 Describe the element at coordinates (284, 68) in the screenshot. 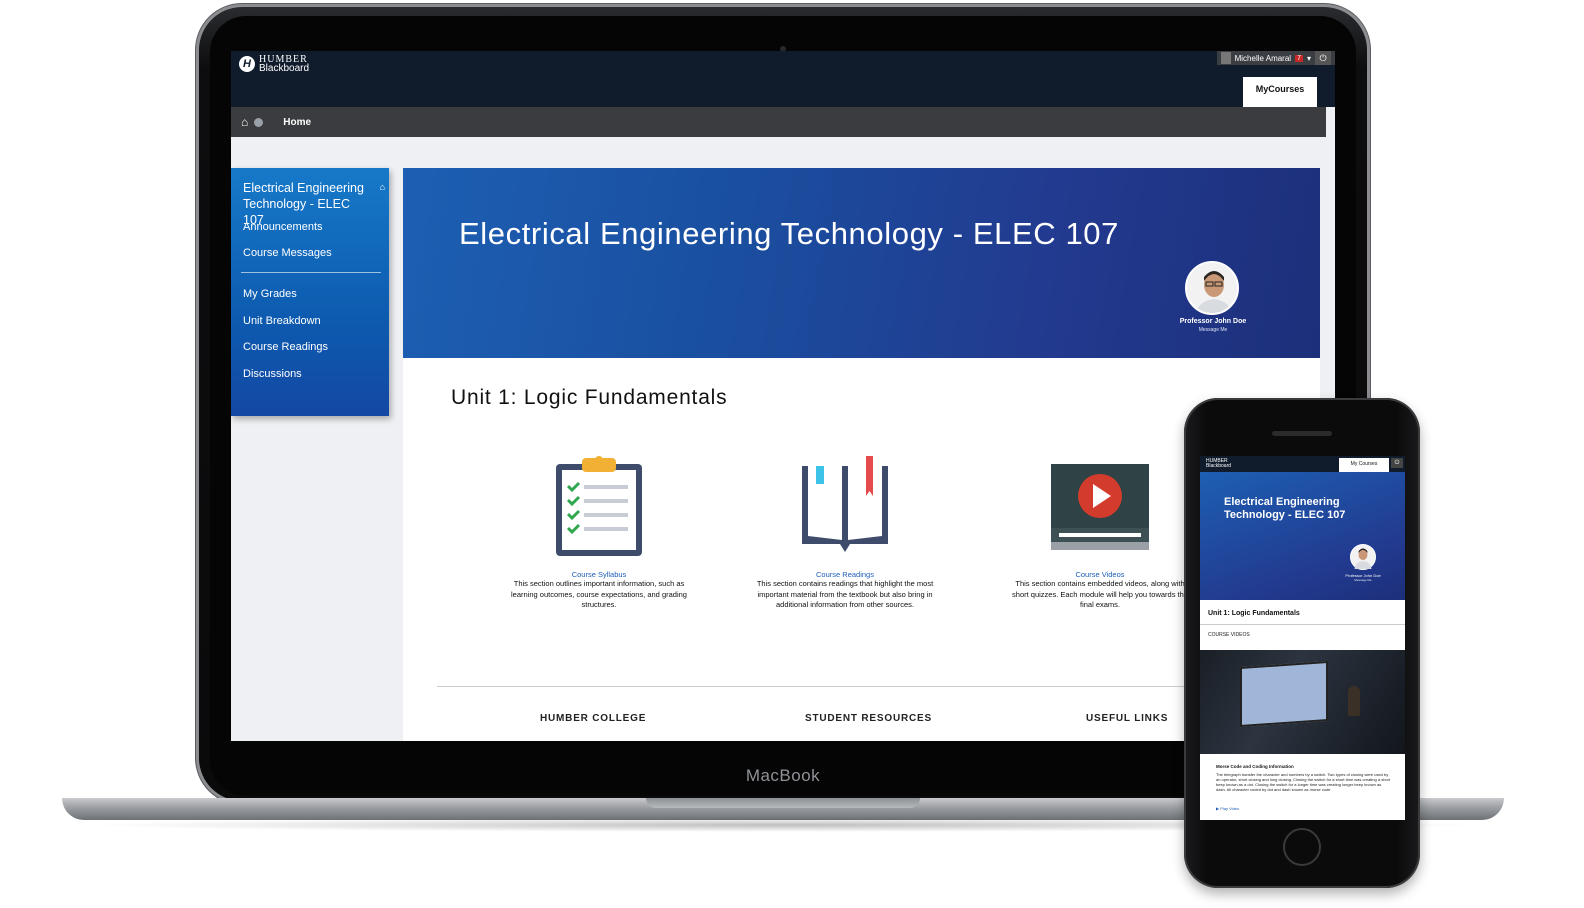

I see `logo-line-2: Blackboard` at that location.